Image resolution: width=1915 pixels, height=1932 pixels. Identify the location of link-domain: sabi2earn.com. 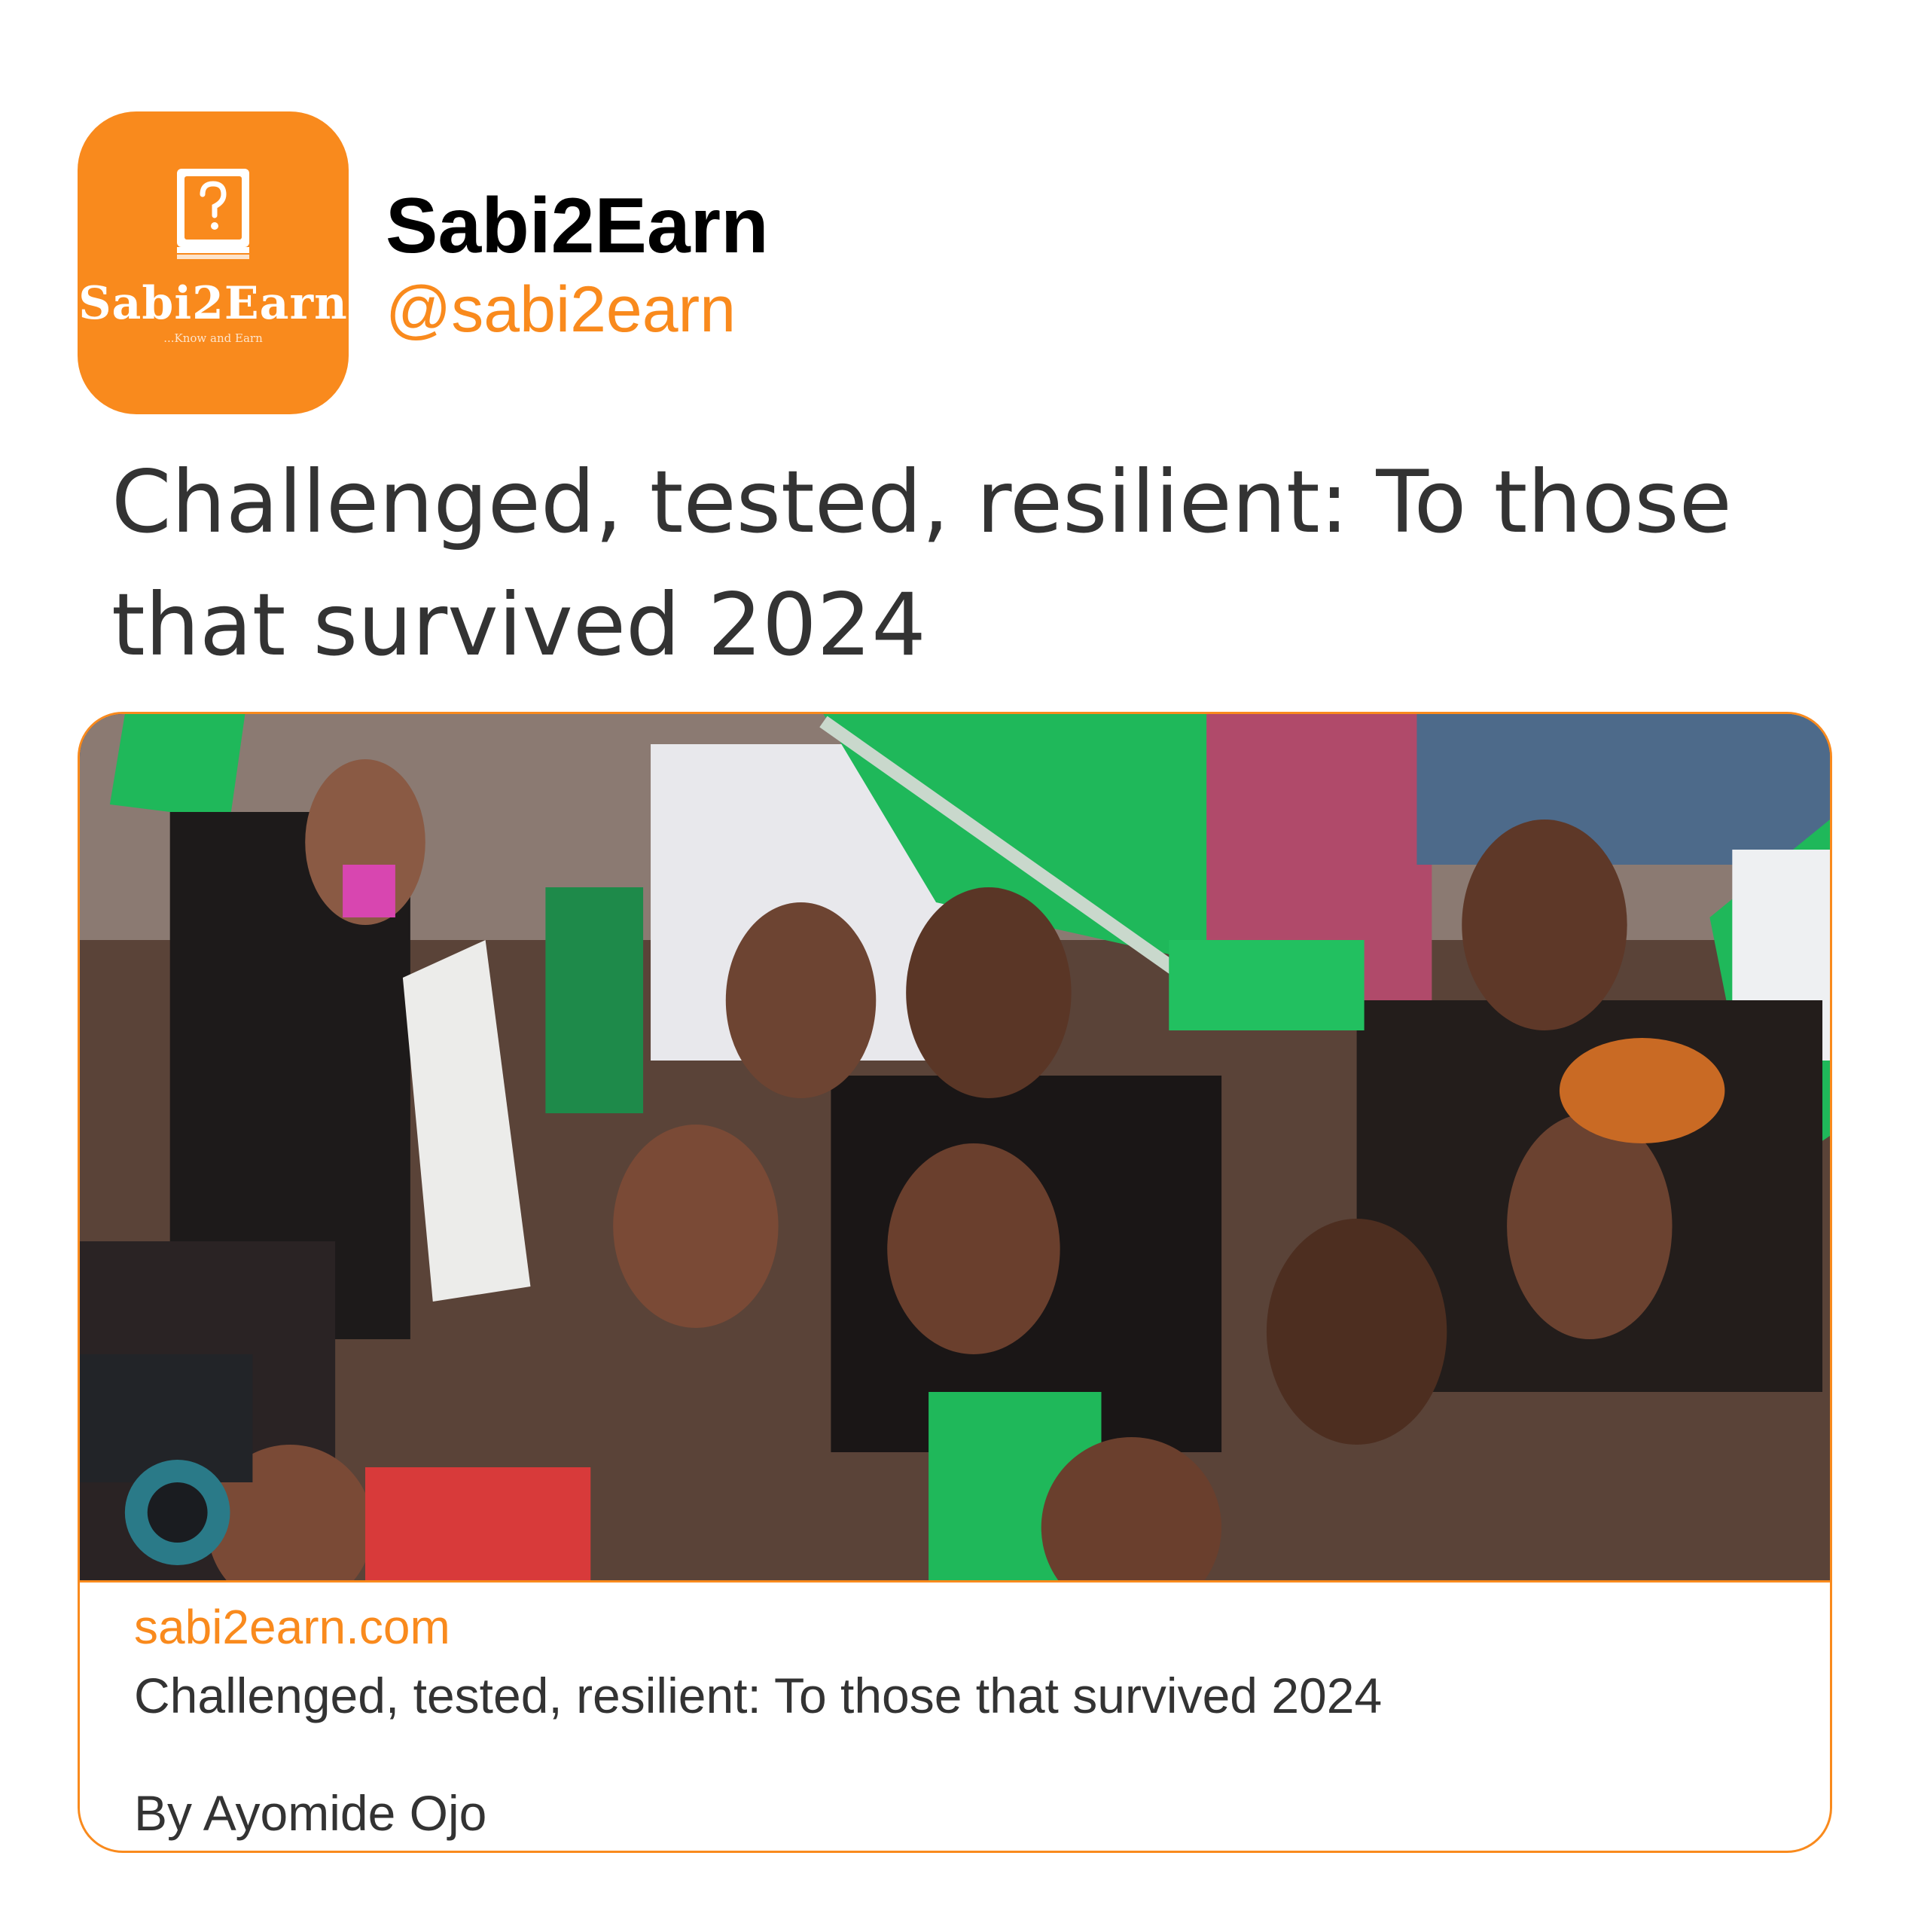
(292, 1627).